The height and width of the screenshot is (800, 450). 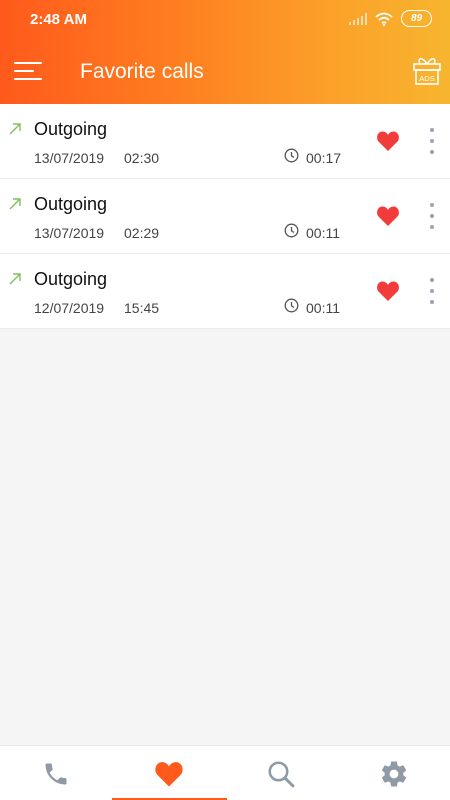 I want to click on nav-tab-search, so click(x=281, y=773).